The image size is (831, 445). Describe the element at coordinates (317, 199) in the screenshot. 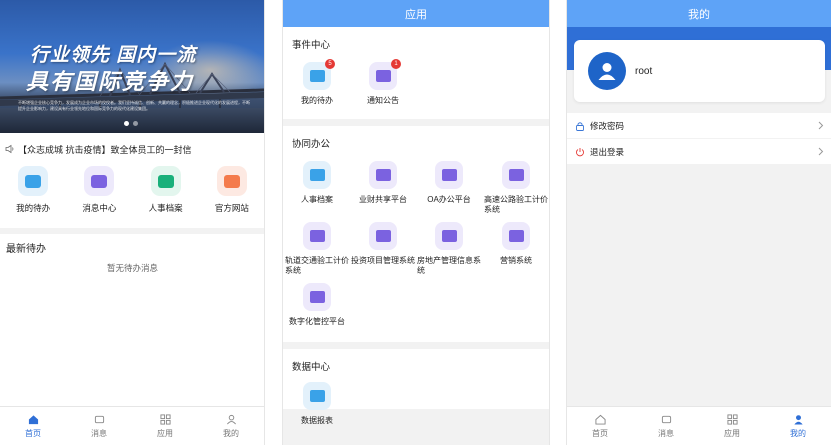

I see `app-label: 人事档案` at that location.